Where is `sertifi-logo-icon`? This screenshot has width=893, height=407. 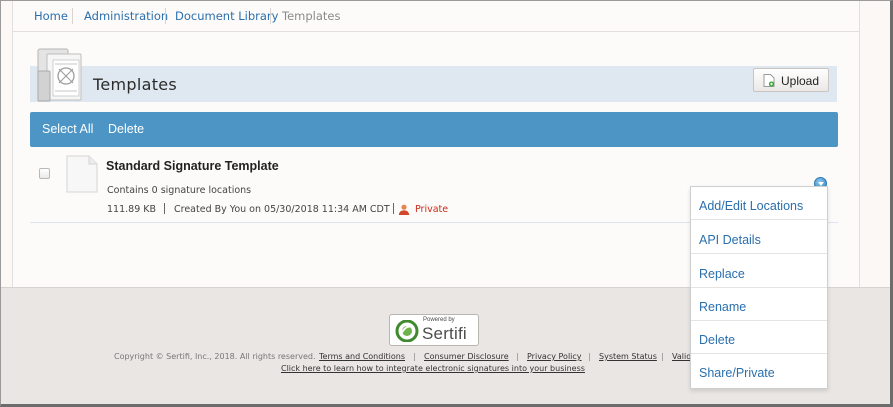
sertifi-logo-icon is located at coordinates (407, 331).